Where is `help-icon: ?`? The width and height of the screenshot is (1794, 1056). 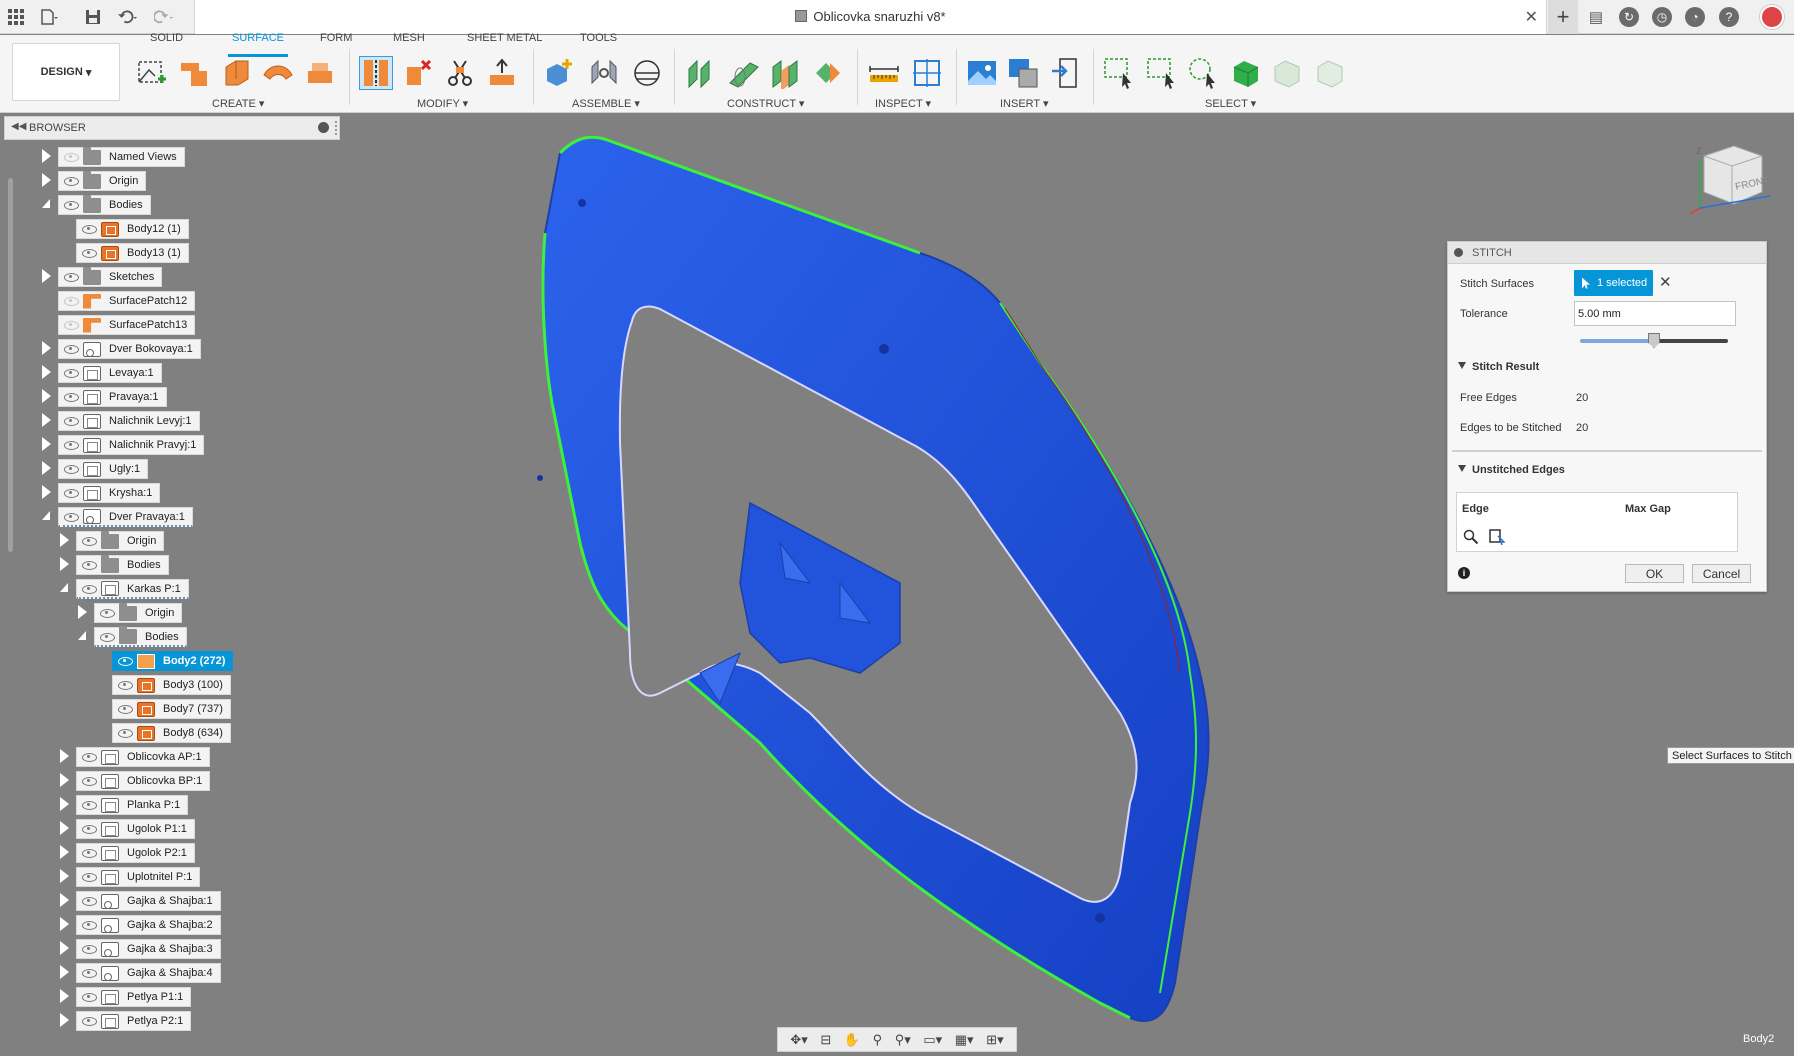
help-icon: ? is located at coordinates (1729, 17).